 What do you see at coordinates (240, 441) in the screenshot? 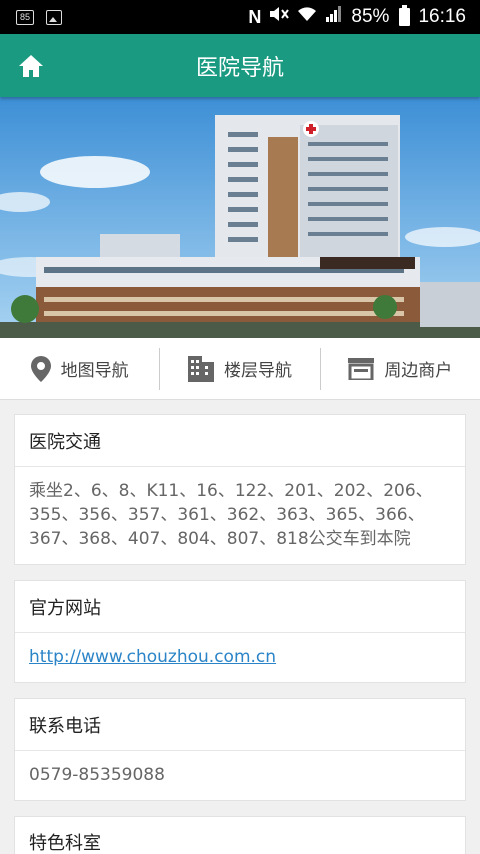
I see `transport-card-title: 医院交通` at bounding box center [240, 441].